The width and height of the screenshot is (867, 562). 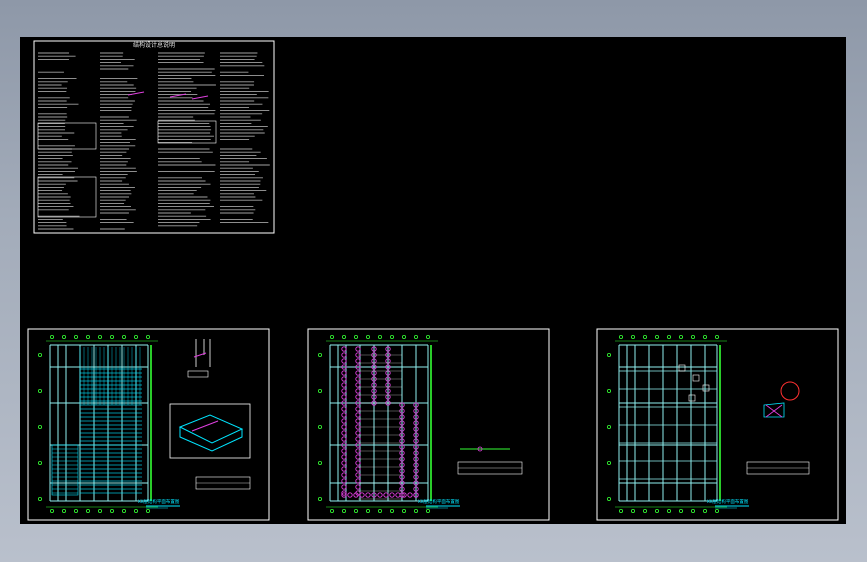 What do you see at coordinates (728, 501) in the screenshot?
I see `sheet-3-title: XX层结构平面布置图` at bounding box center [728, 501].